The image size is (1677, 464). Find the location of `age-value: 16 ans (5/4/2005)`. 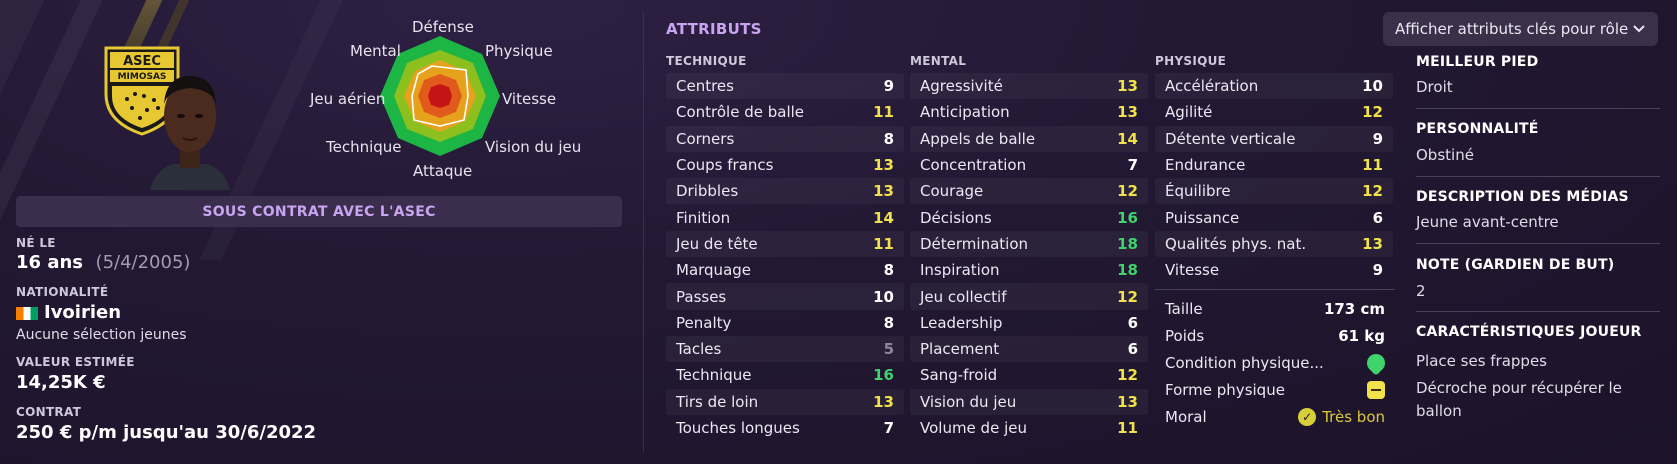

age-value: 16 ans (5/4/2005) is located at coordinates (103, 262).